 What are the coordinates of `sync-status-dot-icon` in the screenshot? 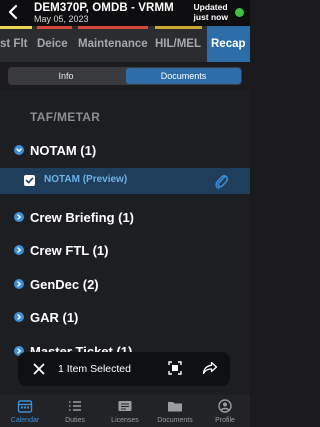 It's located at (239, 12).